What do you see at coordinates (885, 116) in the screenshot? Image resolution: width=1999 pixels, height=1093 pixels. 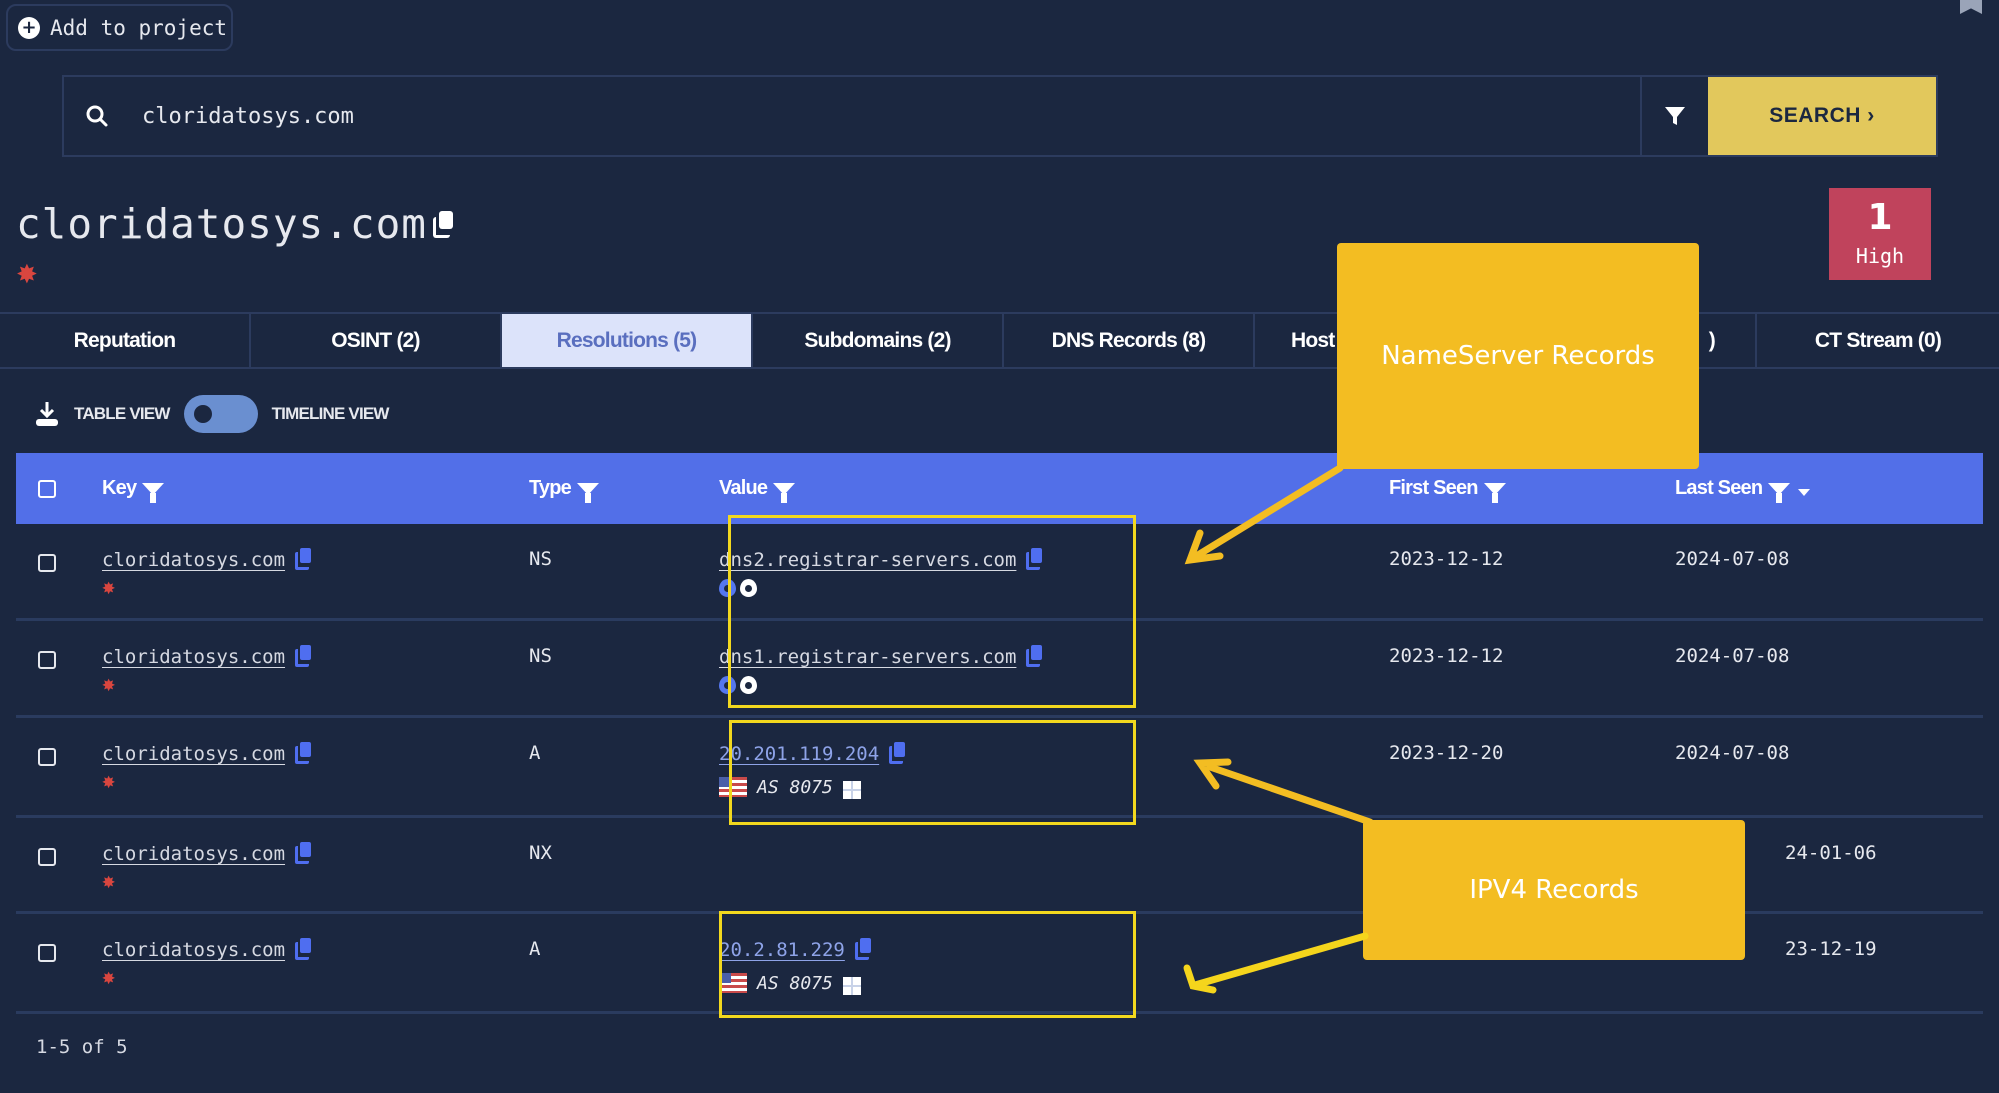 I see `search-input` at bounding box center [885, 116].